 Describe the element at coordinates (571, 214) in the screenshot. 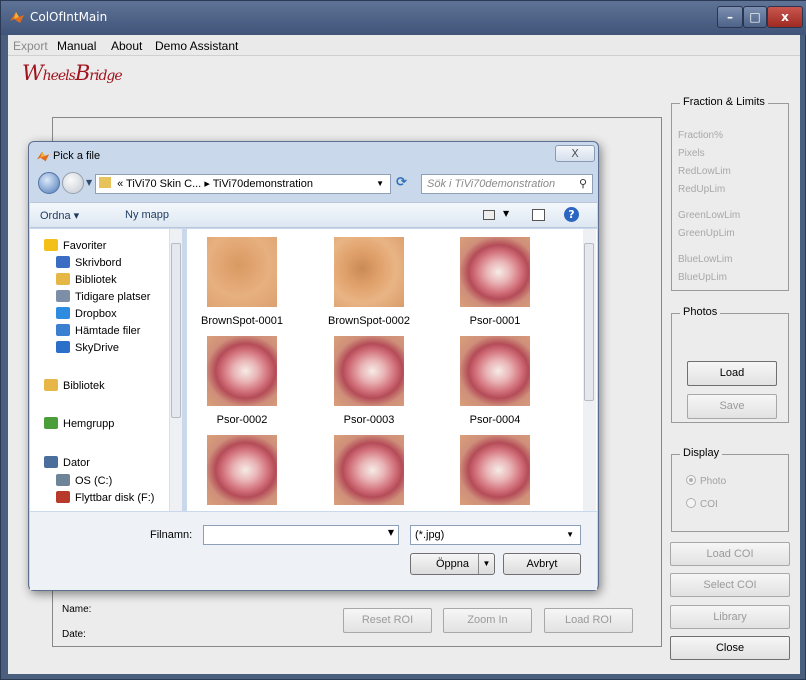

I see `help-icon: ?` at that location.